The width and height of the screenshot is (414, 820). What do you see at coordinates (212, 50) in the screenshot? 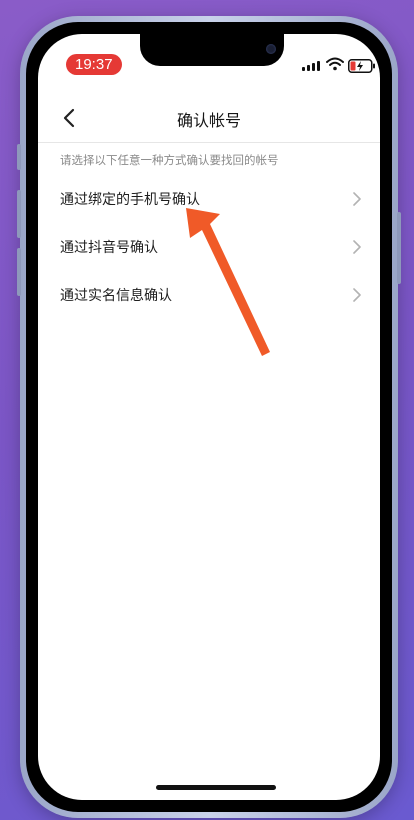
I see `notch` at bounding box center [212, 50].